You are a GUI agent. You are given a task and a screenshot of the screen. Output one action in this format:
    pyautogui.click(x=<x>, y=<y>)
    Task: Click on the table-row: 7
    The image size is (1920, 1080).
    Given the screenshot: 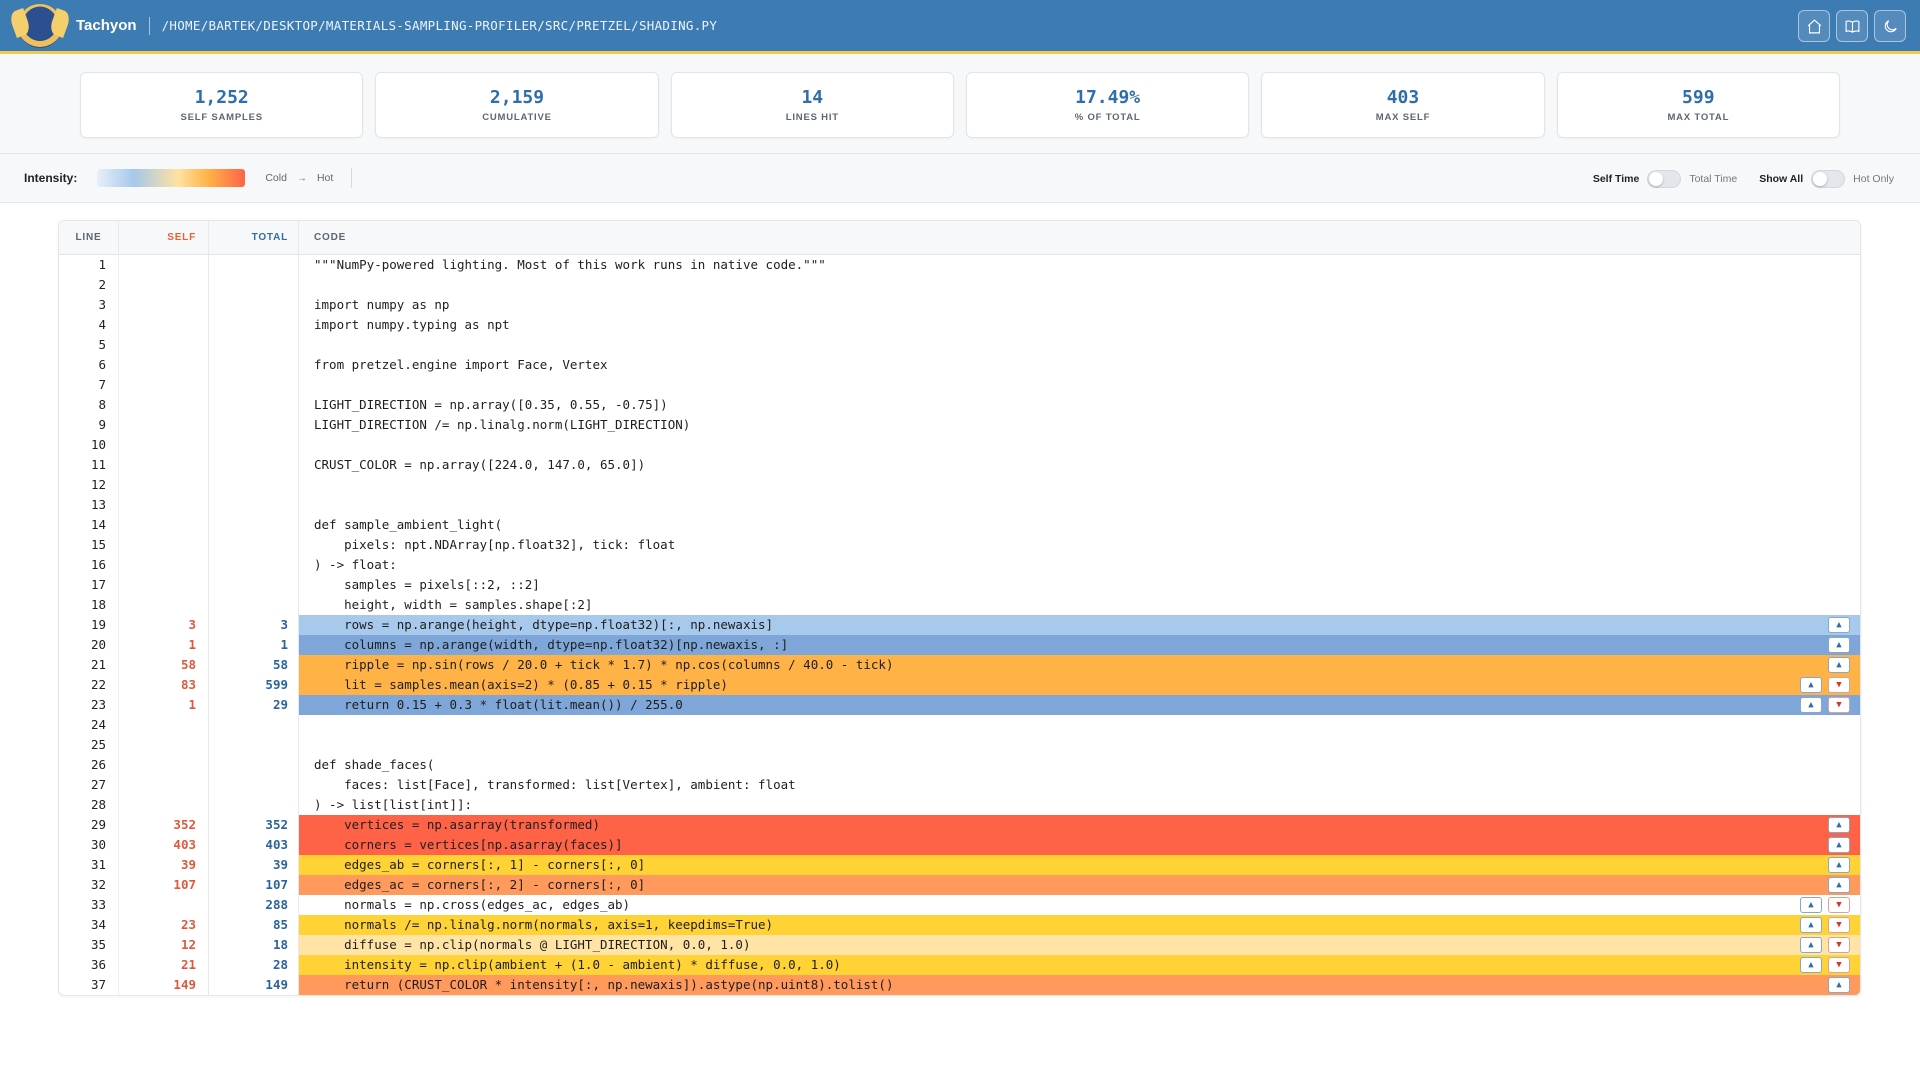 What is the action you would take?
    pyautogui.click(x=959, y=385)
    